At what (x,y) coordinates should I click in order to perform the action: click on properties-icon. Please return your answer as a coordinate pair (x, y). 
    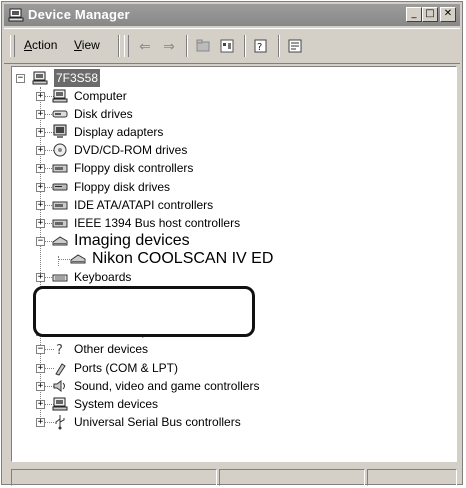
    Looking at the image, I should click on (227, 46).